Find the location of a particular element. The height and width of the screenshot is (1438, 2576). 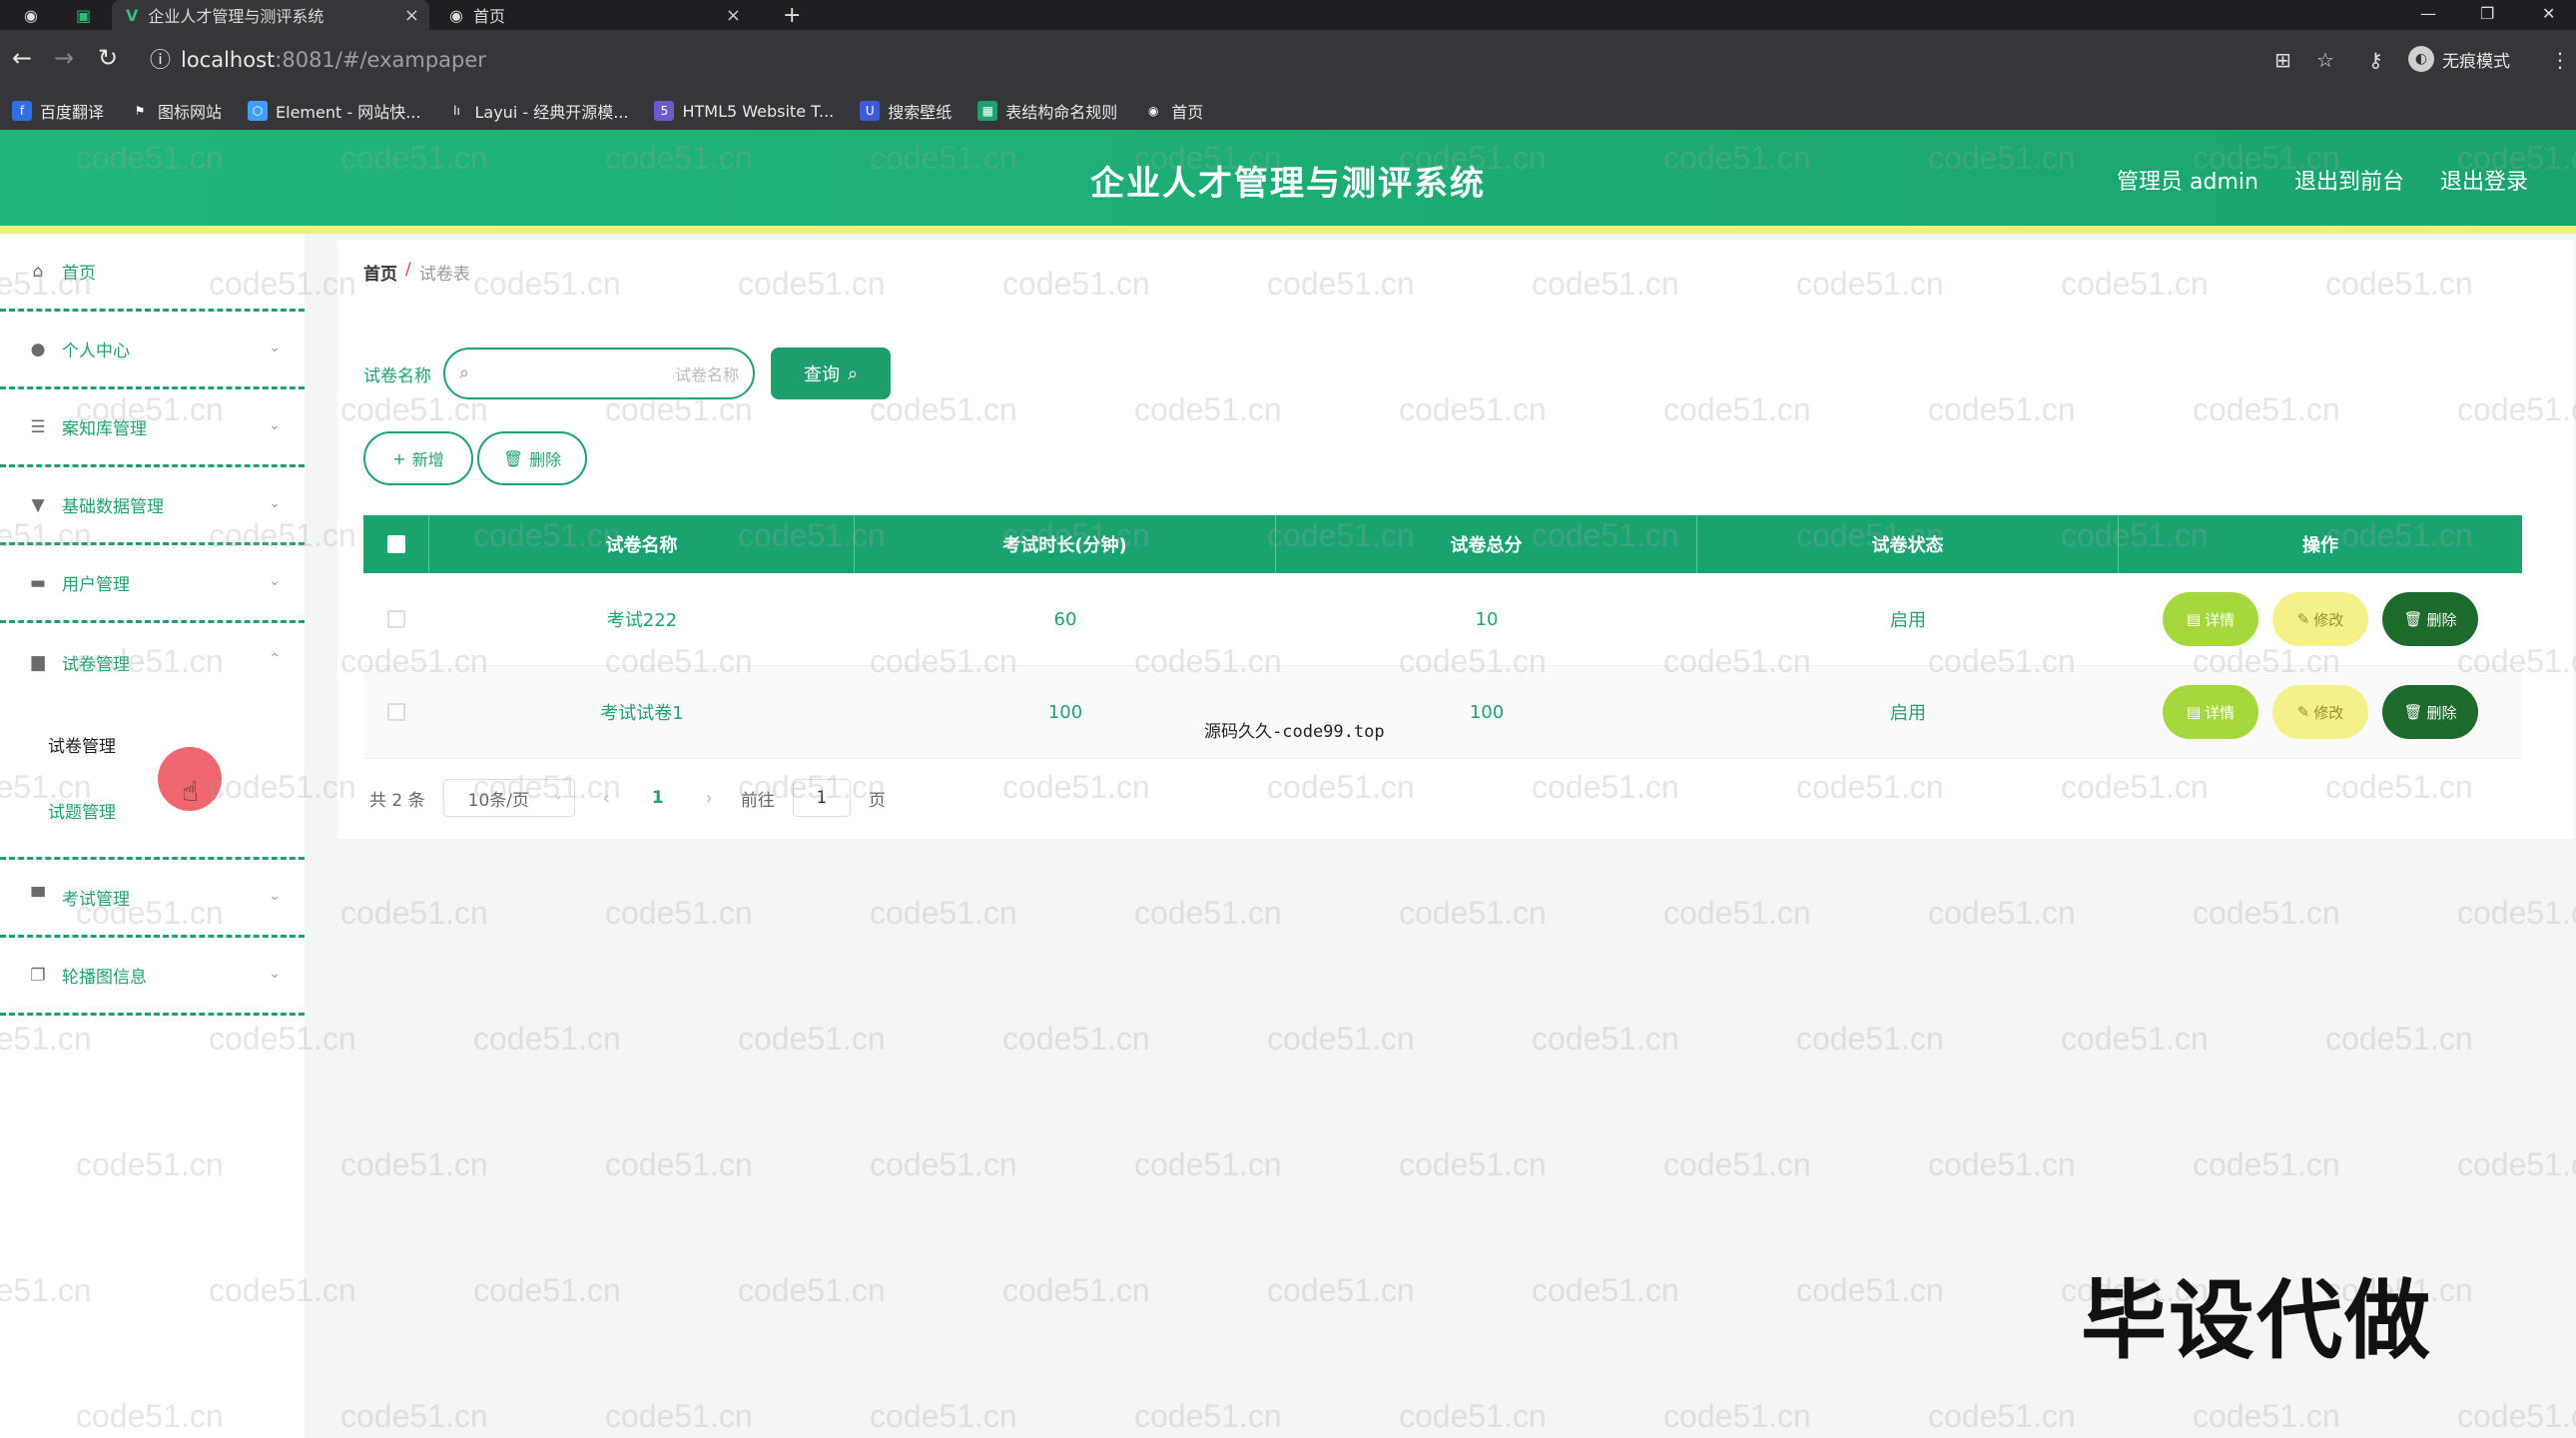

cell-duration: 60 is located at coordinates (1065, 619).